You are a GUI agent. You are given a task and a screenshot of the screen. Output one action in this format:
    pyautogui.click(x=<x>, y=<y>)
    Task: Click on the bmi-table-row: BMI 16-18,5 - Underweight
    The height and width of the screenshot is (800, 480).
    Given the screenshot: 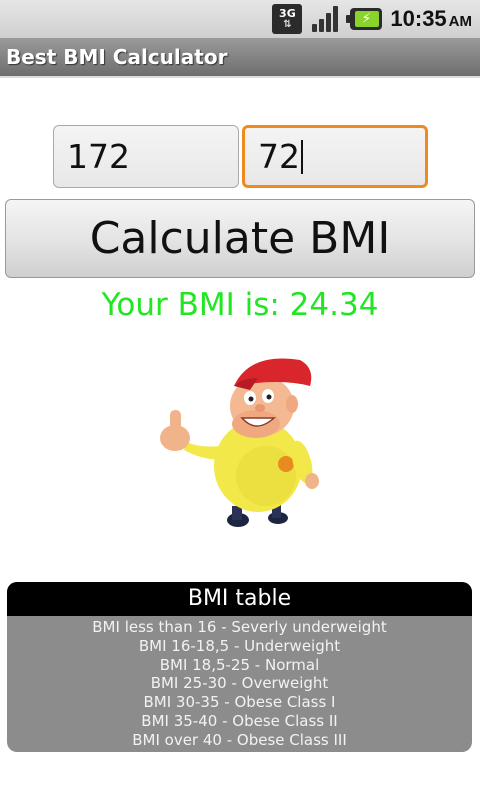 What is the action you would take?
    pyautogui.click(x=239, y=645)
    